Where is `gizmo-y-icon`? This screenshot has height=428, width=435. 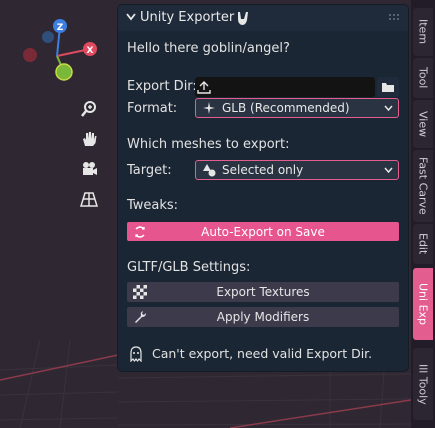
gizmo-y-icon is located at coordinates (64, 72).